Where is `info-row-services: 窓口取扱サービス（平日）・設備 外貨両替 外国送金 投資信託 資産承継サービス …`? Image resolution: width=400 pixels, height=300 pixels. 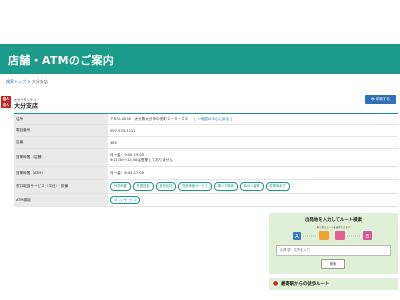 info-row-services: 窓口取扱サービス（平日）・設備 外貨両替 外国送金 投資信託 資産承継サービス … is located at coordinates (206, 187).